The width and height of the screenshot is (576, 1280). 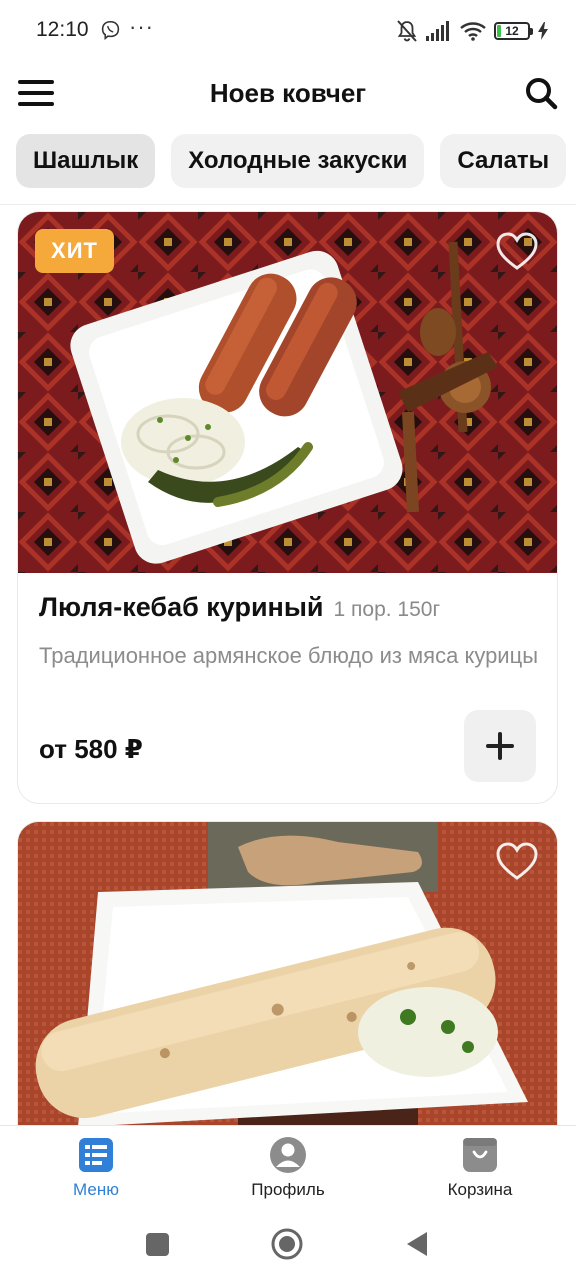 I want to click on status-indicators: 12, so click(x=472, y=31).